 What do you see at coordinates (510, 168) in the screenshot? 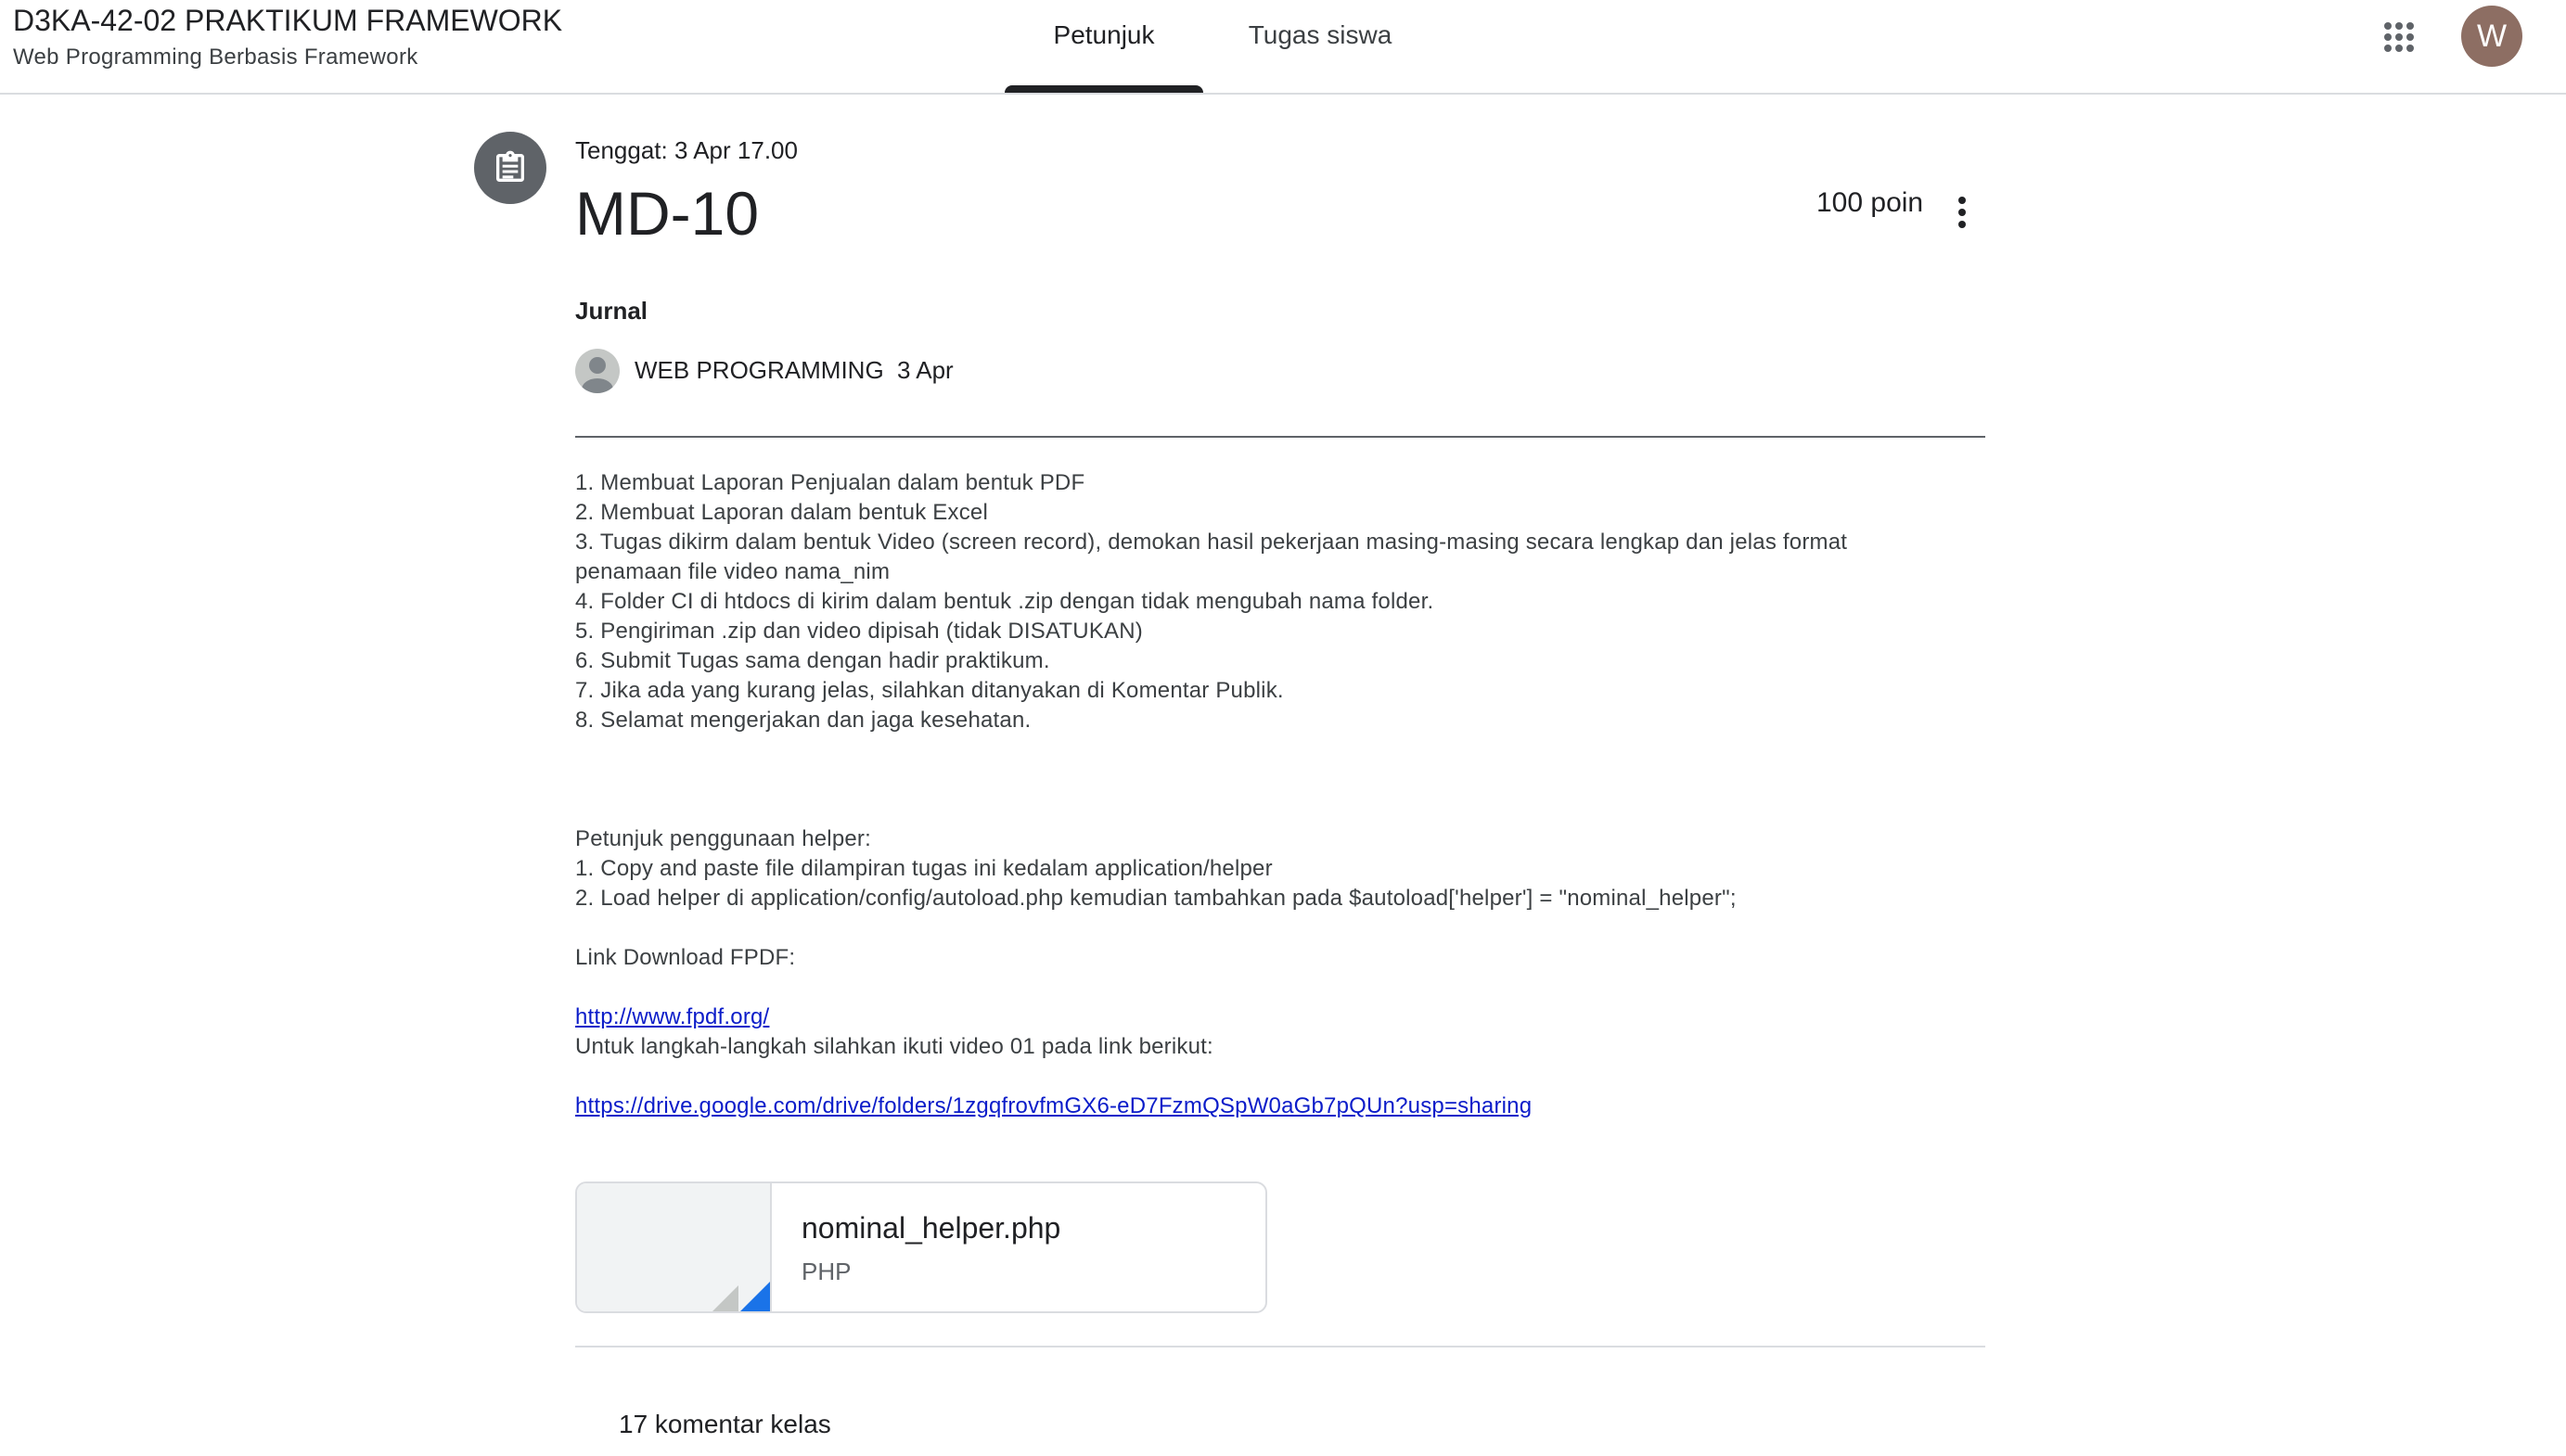
I see `assignment-clipboard-icon` at bounding box center [510, 168].